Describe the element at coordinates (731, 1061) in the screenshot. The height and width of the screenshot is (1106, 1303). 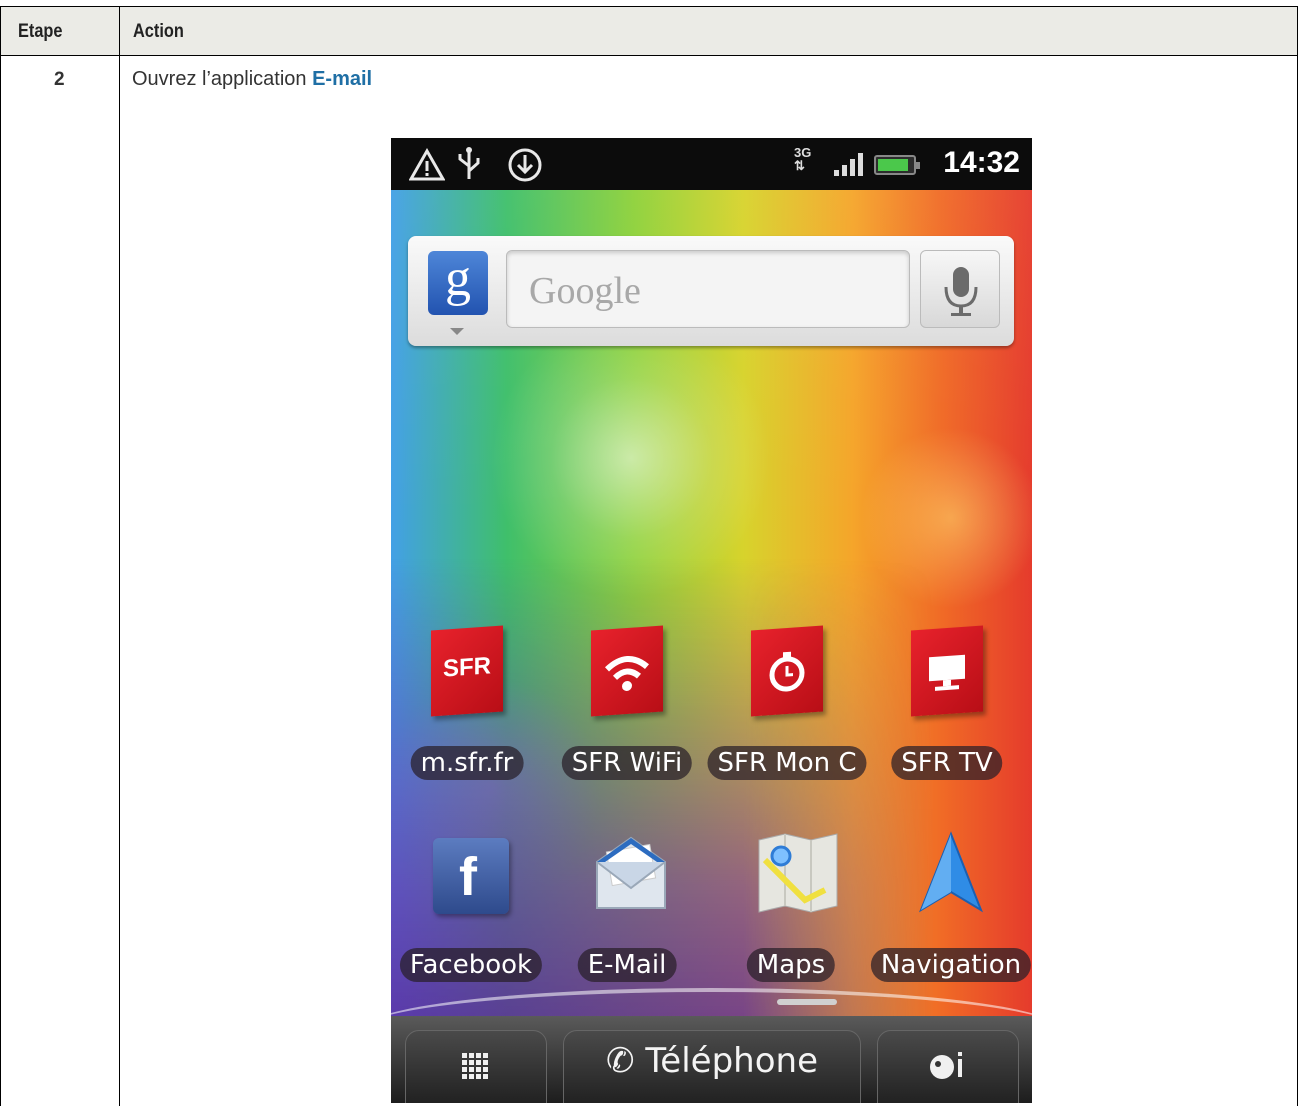
I see `dock-phone-label: Téléphone` at that location.